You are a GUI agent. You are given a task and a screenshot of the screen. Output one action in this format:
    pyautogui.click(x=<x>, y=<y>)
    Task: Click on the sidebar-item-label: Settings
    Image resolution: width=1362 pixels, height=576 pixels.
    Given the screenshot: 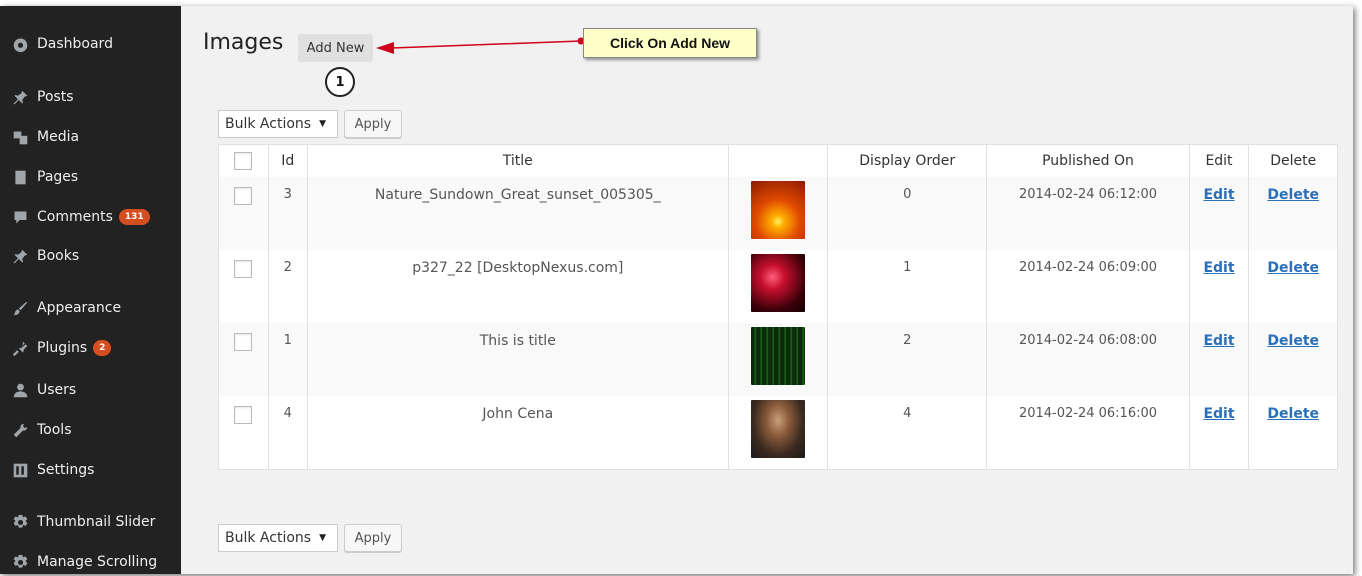 What is the action you would take?
    pyautogui.click(x=66, y=470)
    